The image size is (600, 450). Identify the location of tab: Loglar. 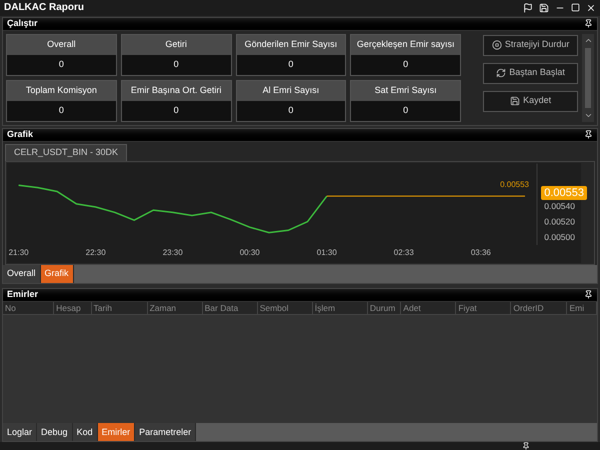
(20, 432).